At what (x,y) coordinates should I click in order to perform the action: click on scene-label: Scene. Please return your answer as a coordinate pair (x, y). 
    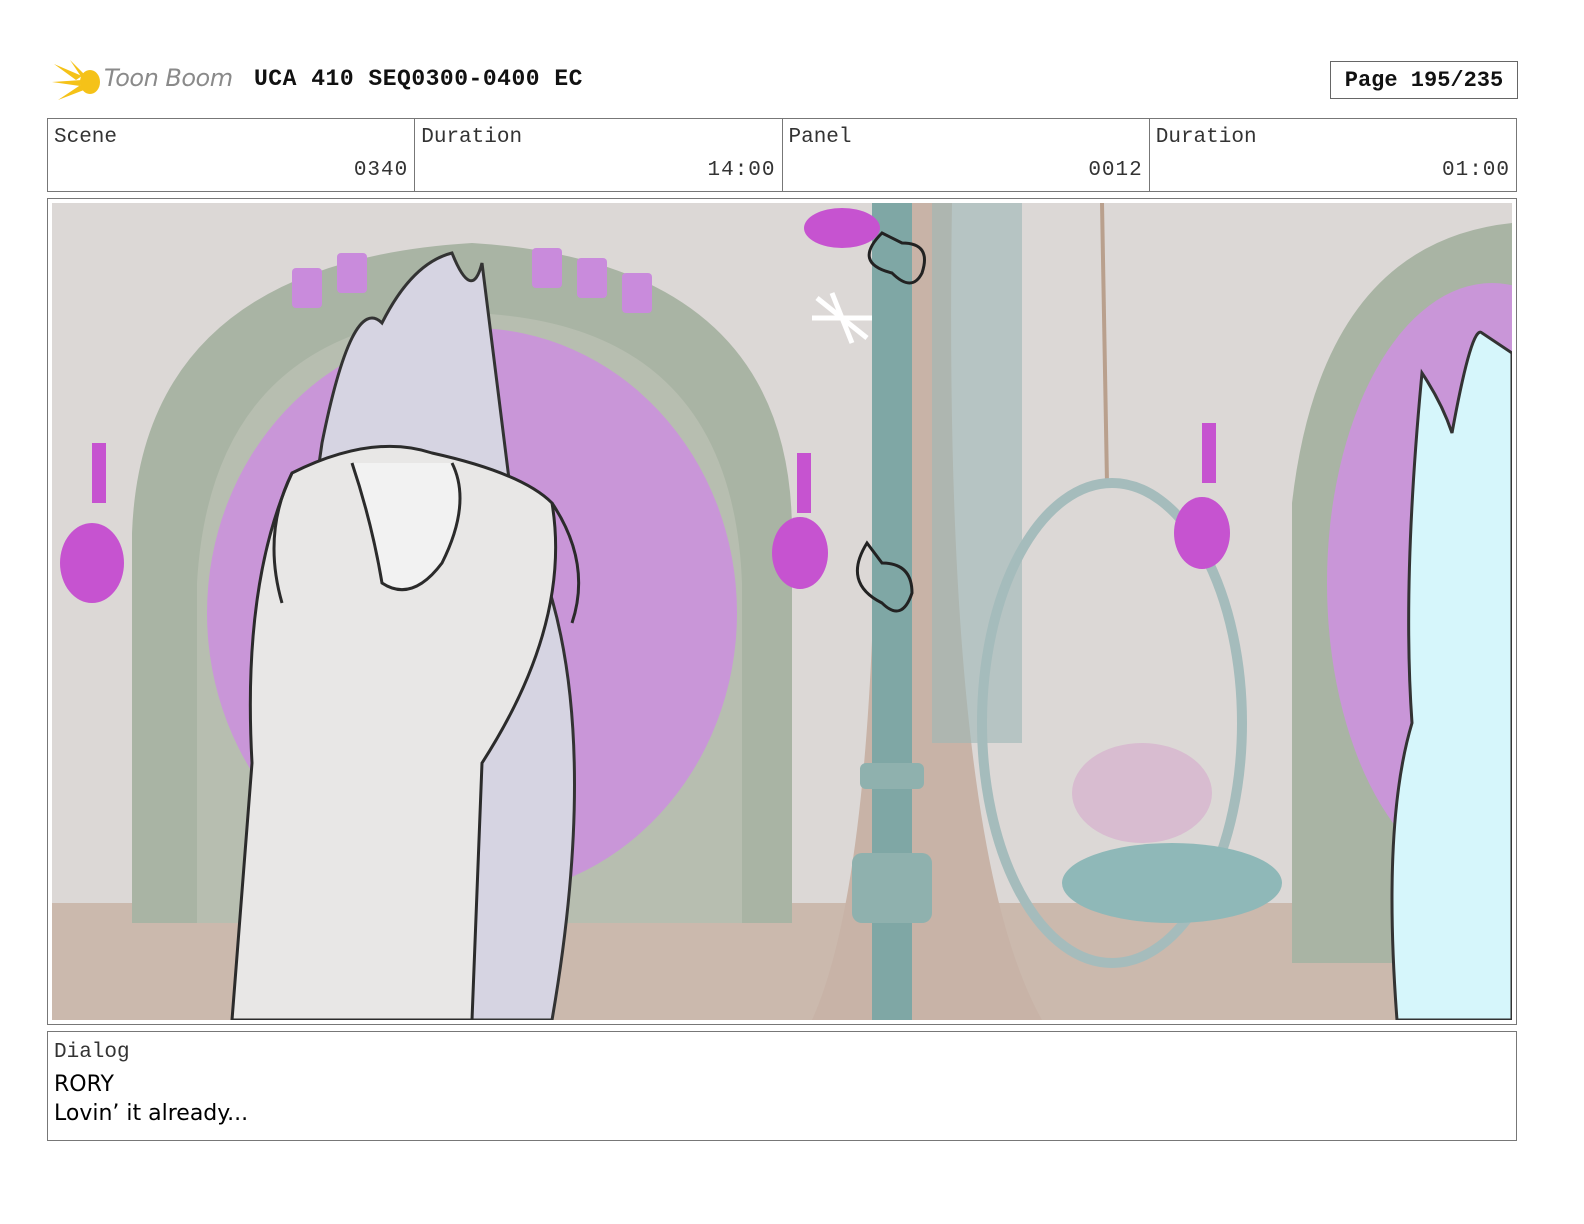
    Looking at the image, I should click on (86, 137).